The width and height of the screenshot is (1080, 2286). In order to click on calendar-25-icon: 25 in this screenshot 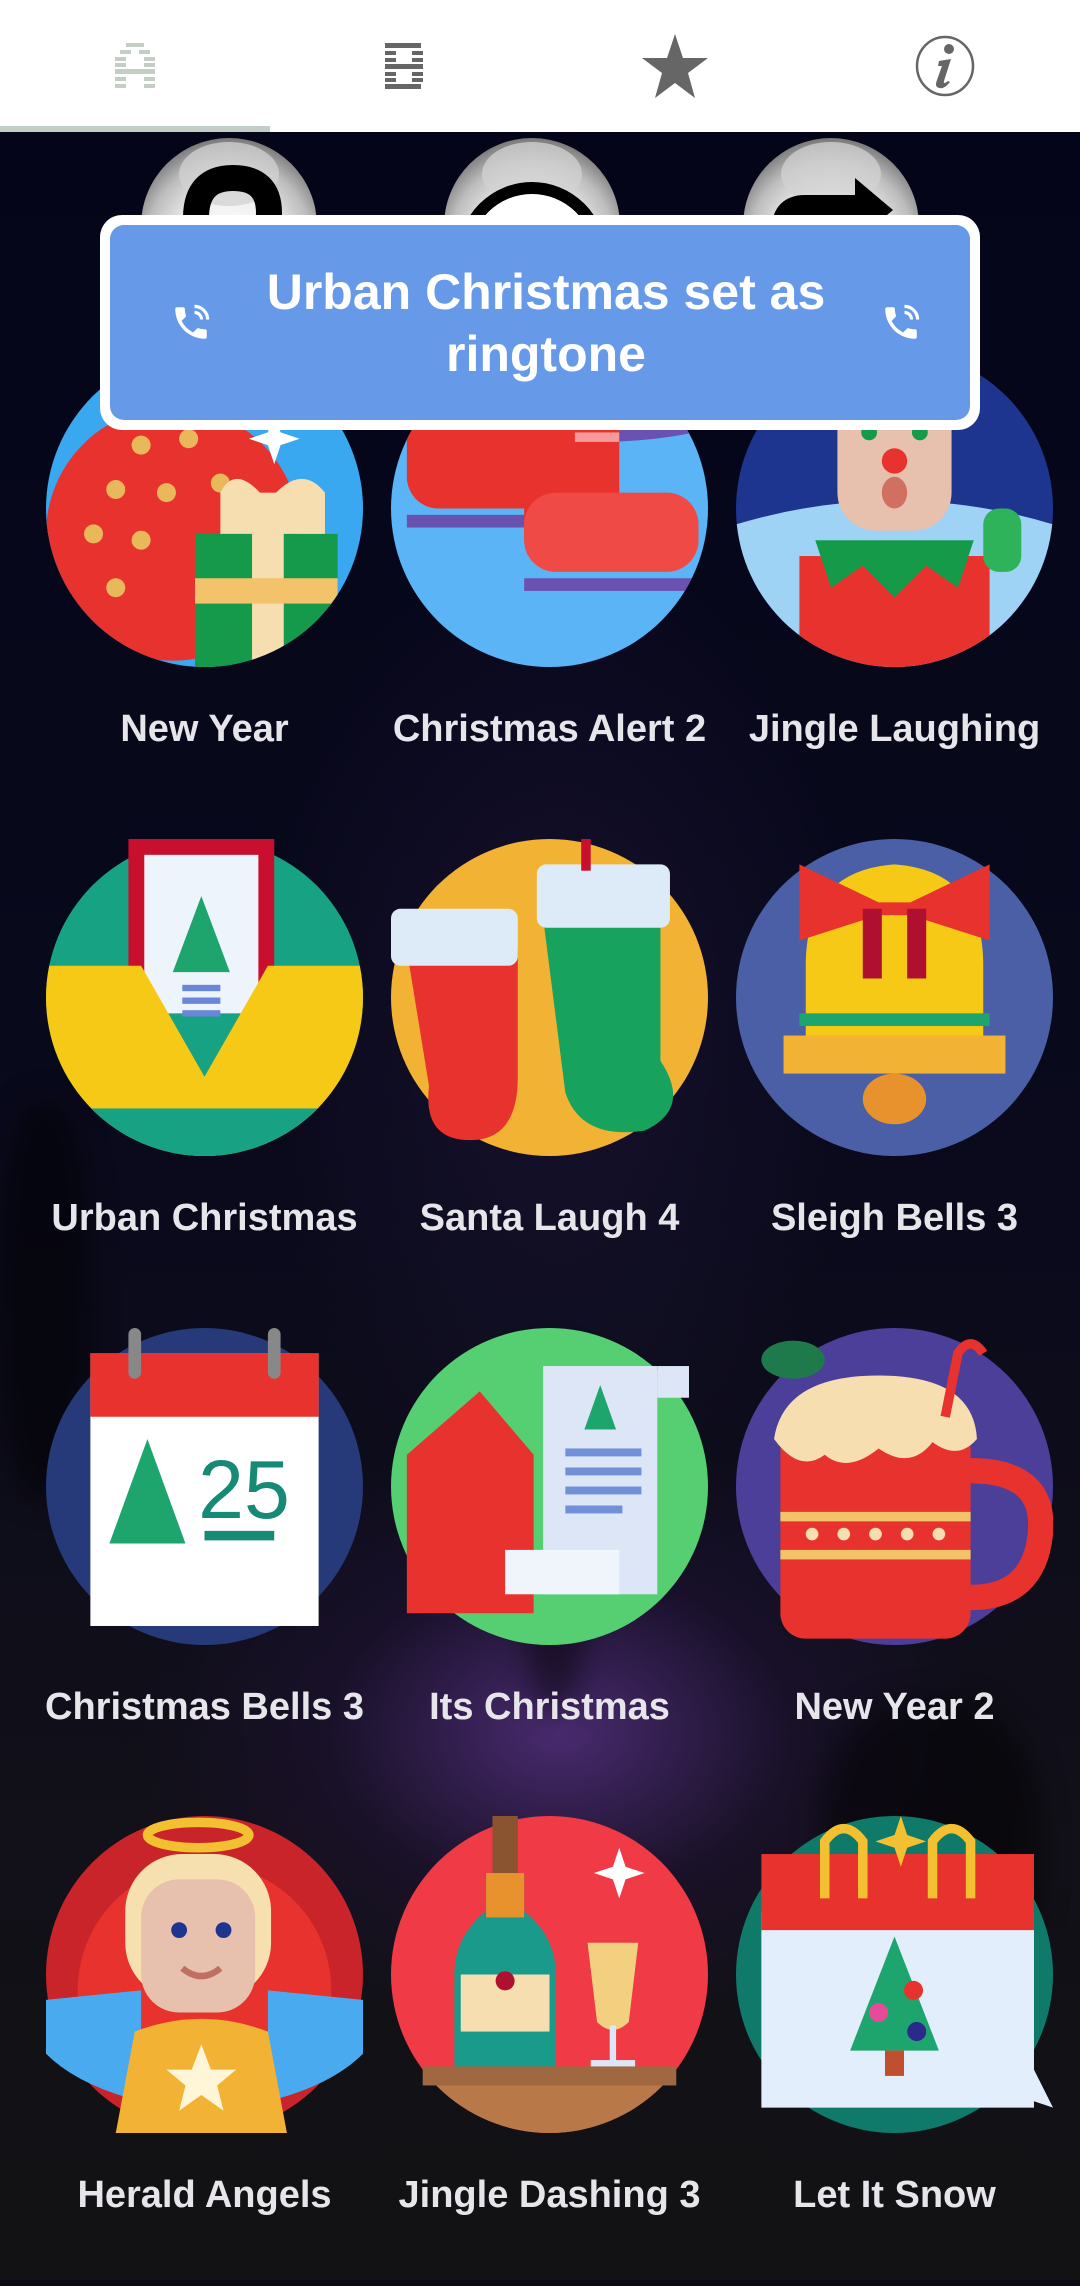, I will do `click(204, 1486)`.